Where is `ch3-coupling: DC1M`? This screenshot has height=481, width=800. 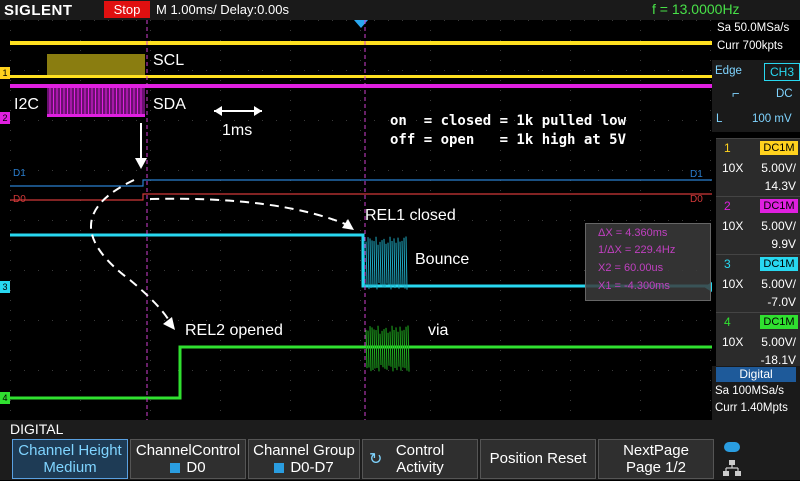 ch3-coupling: DC1M is located at coordinates (779, 264).